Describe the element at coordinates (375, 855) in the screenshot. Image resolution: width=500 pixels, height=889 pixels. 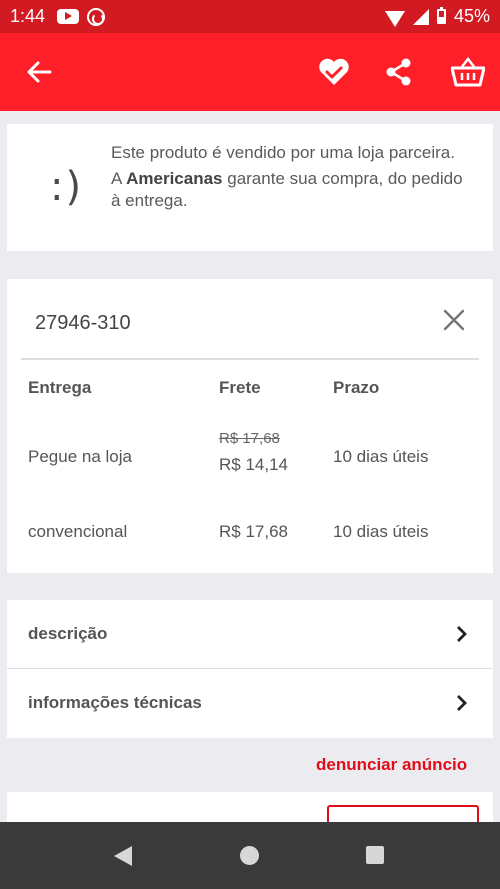
I see `nav-recents-icon` at that location.